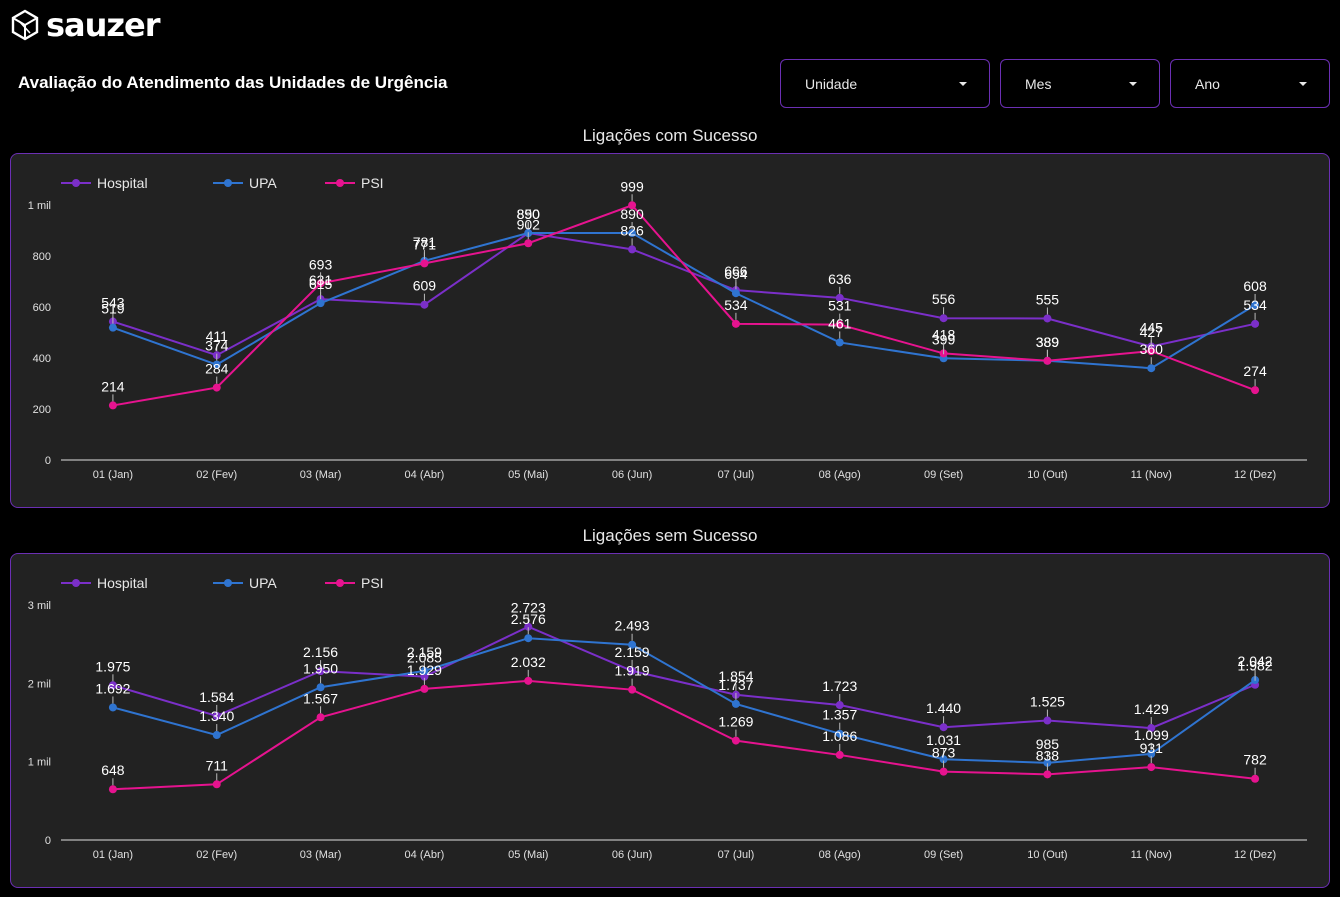  I want to click on mes-filter-label: Mes, so click(1038, 83).